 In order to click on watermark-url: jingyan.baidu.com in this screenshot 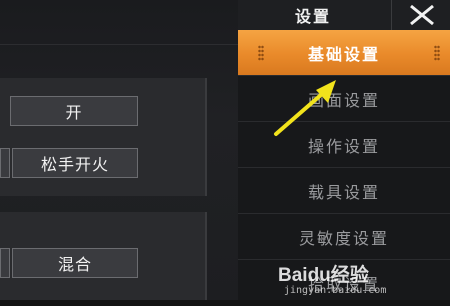, I will do `click(335, 290)`.